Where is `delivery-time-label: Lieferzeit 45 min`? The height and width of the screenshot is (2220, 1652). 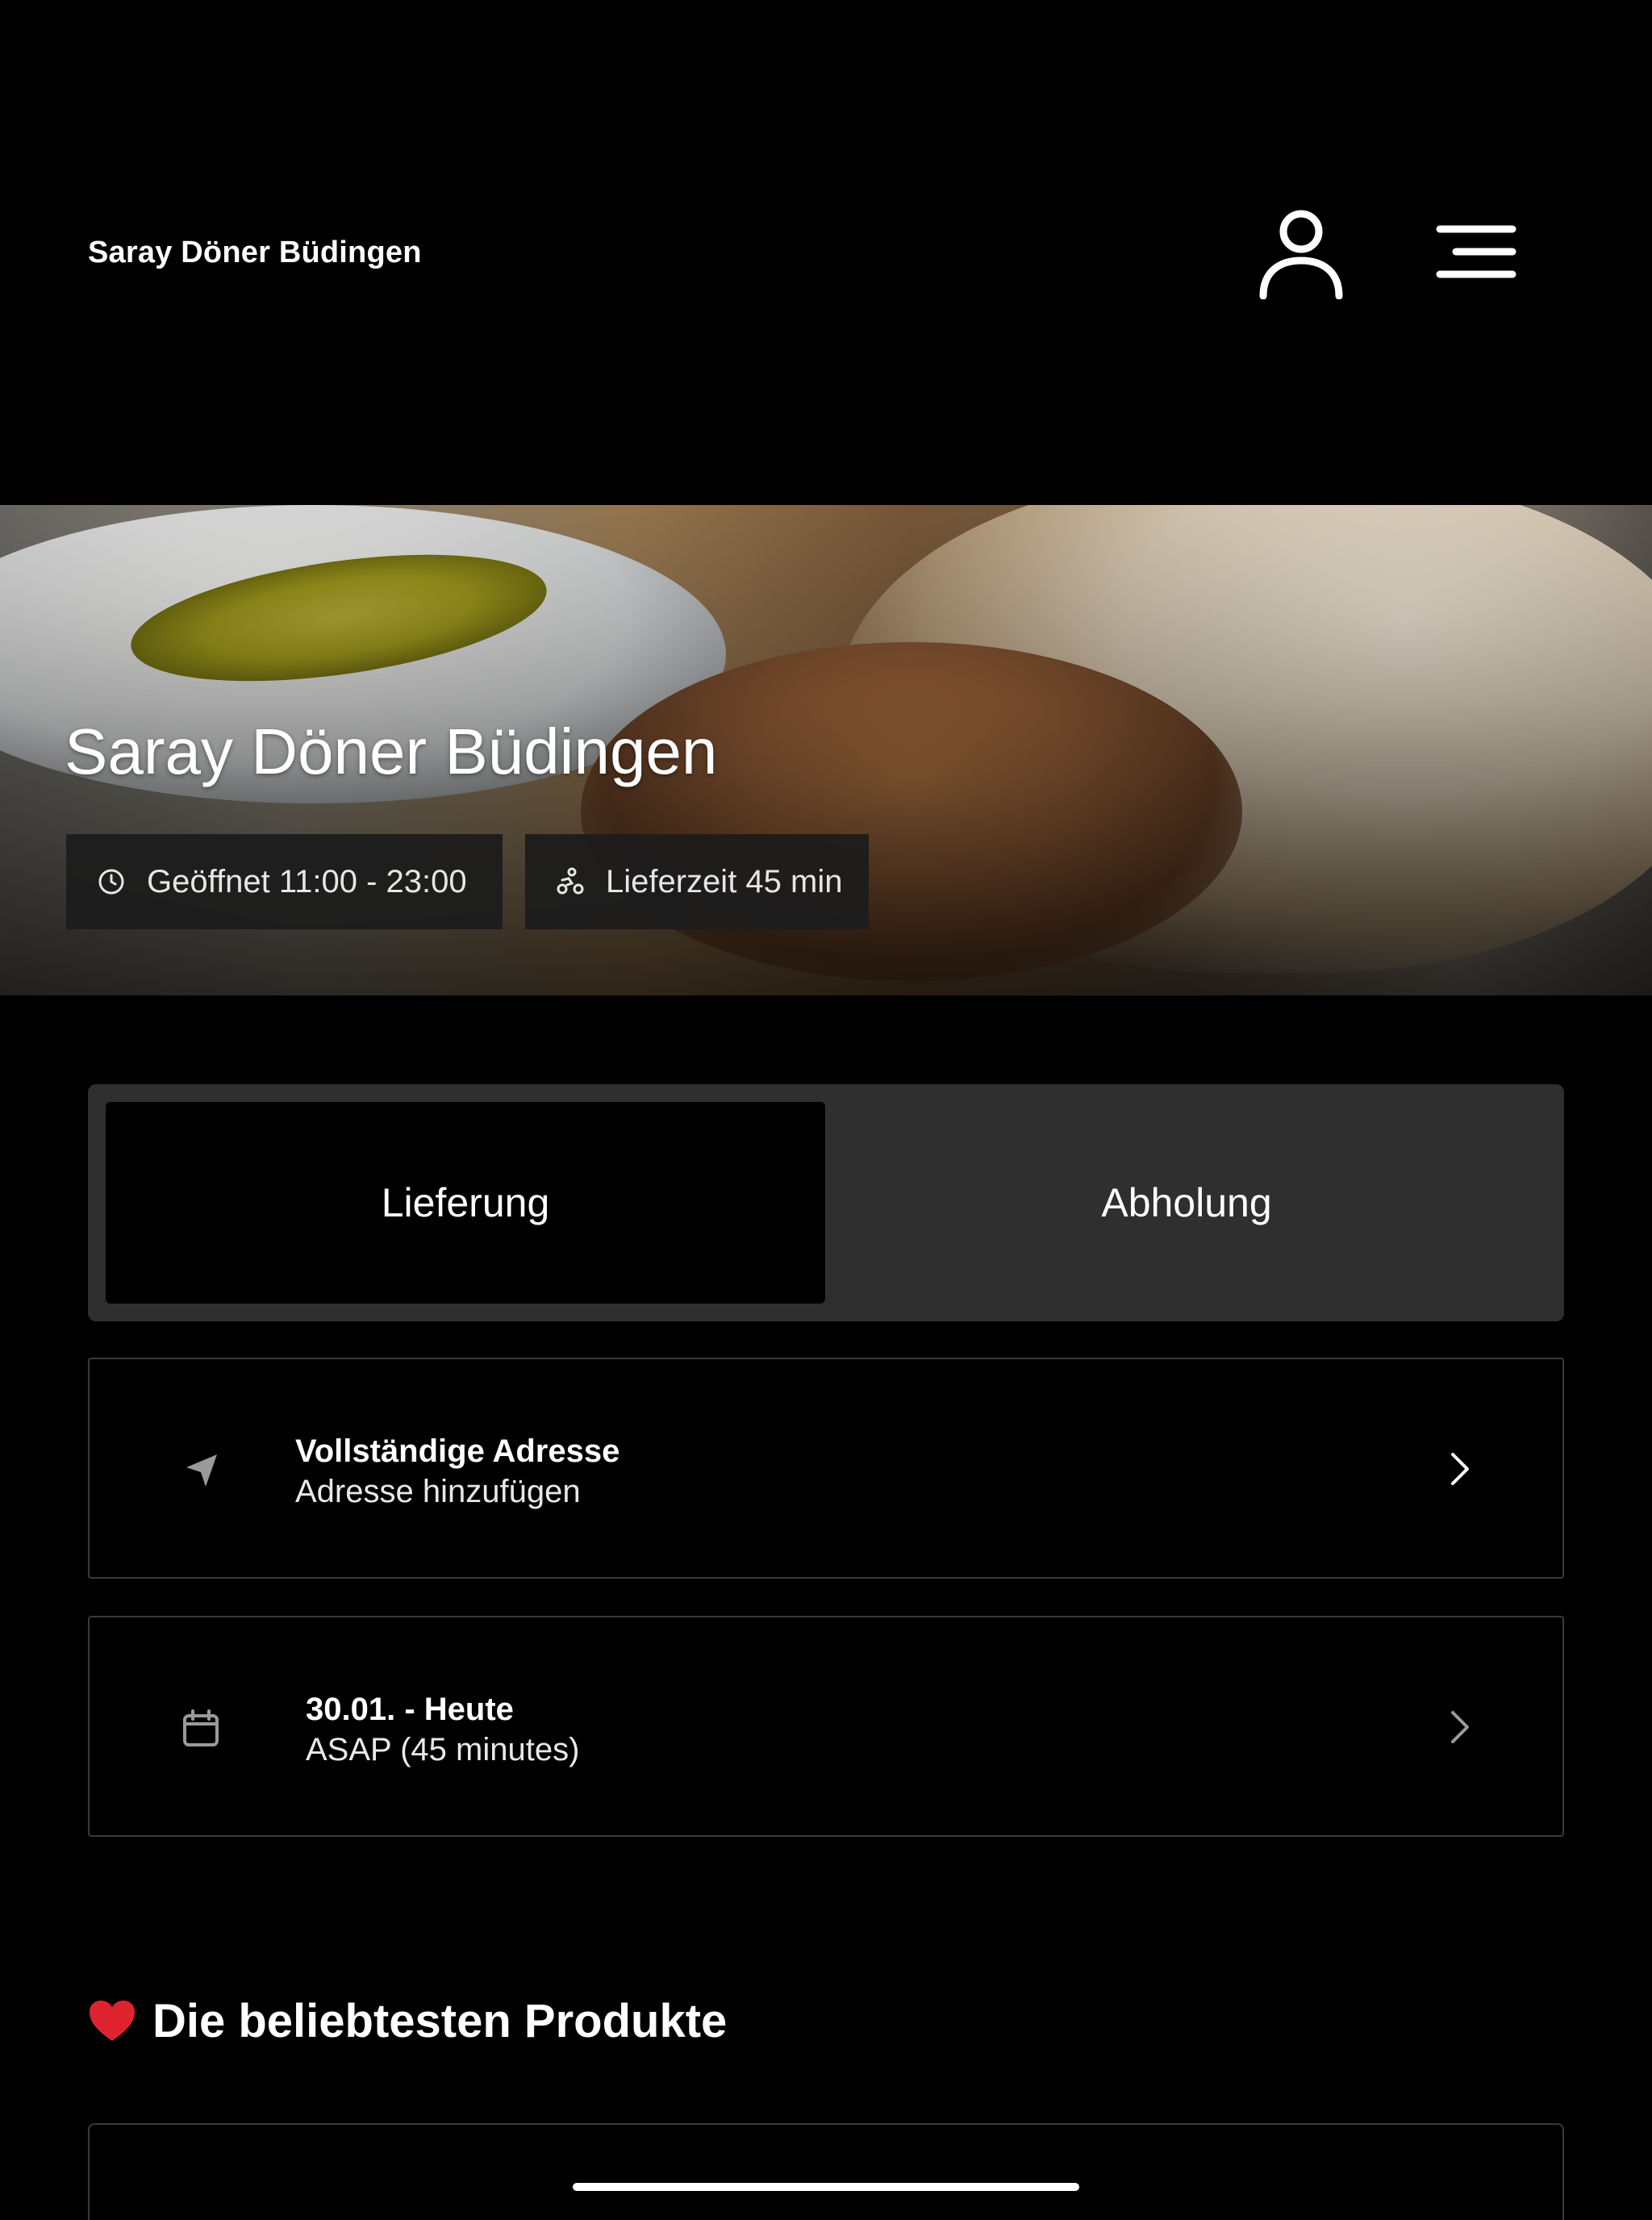
delivery-time-label: Lieferzeit 45 min is located at coordinates (724, 881).